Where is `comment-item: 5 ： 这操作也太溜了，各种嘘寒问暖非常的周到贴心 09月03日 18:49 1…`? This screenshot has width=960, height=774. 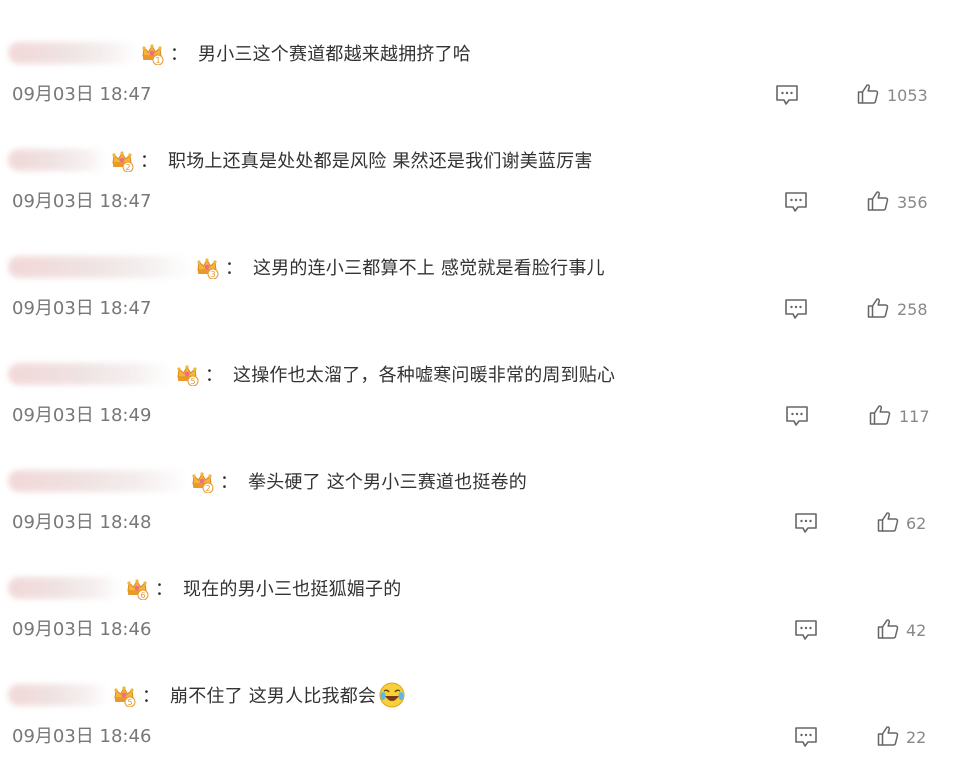
comment-item: 5 ： 这操作也太溜了，各种嘘寒问暖非常的周到贴心 09月03日 18:49 1… is located at coordinates (480, 374).